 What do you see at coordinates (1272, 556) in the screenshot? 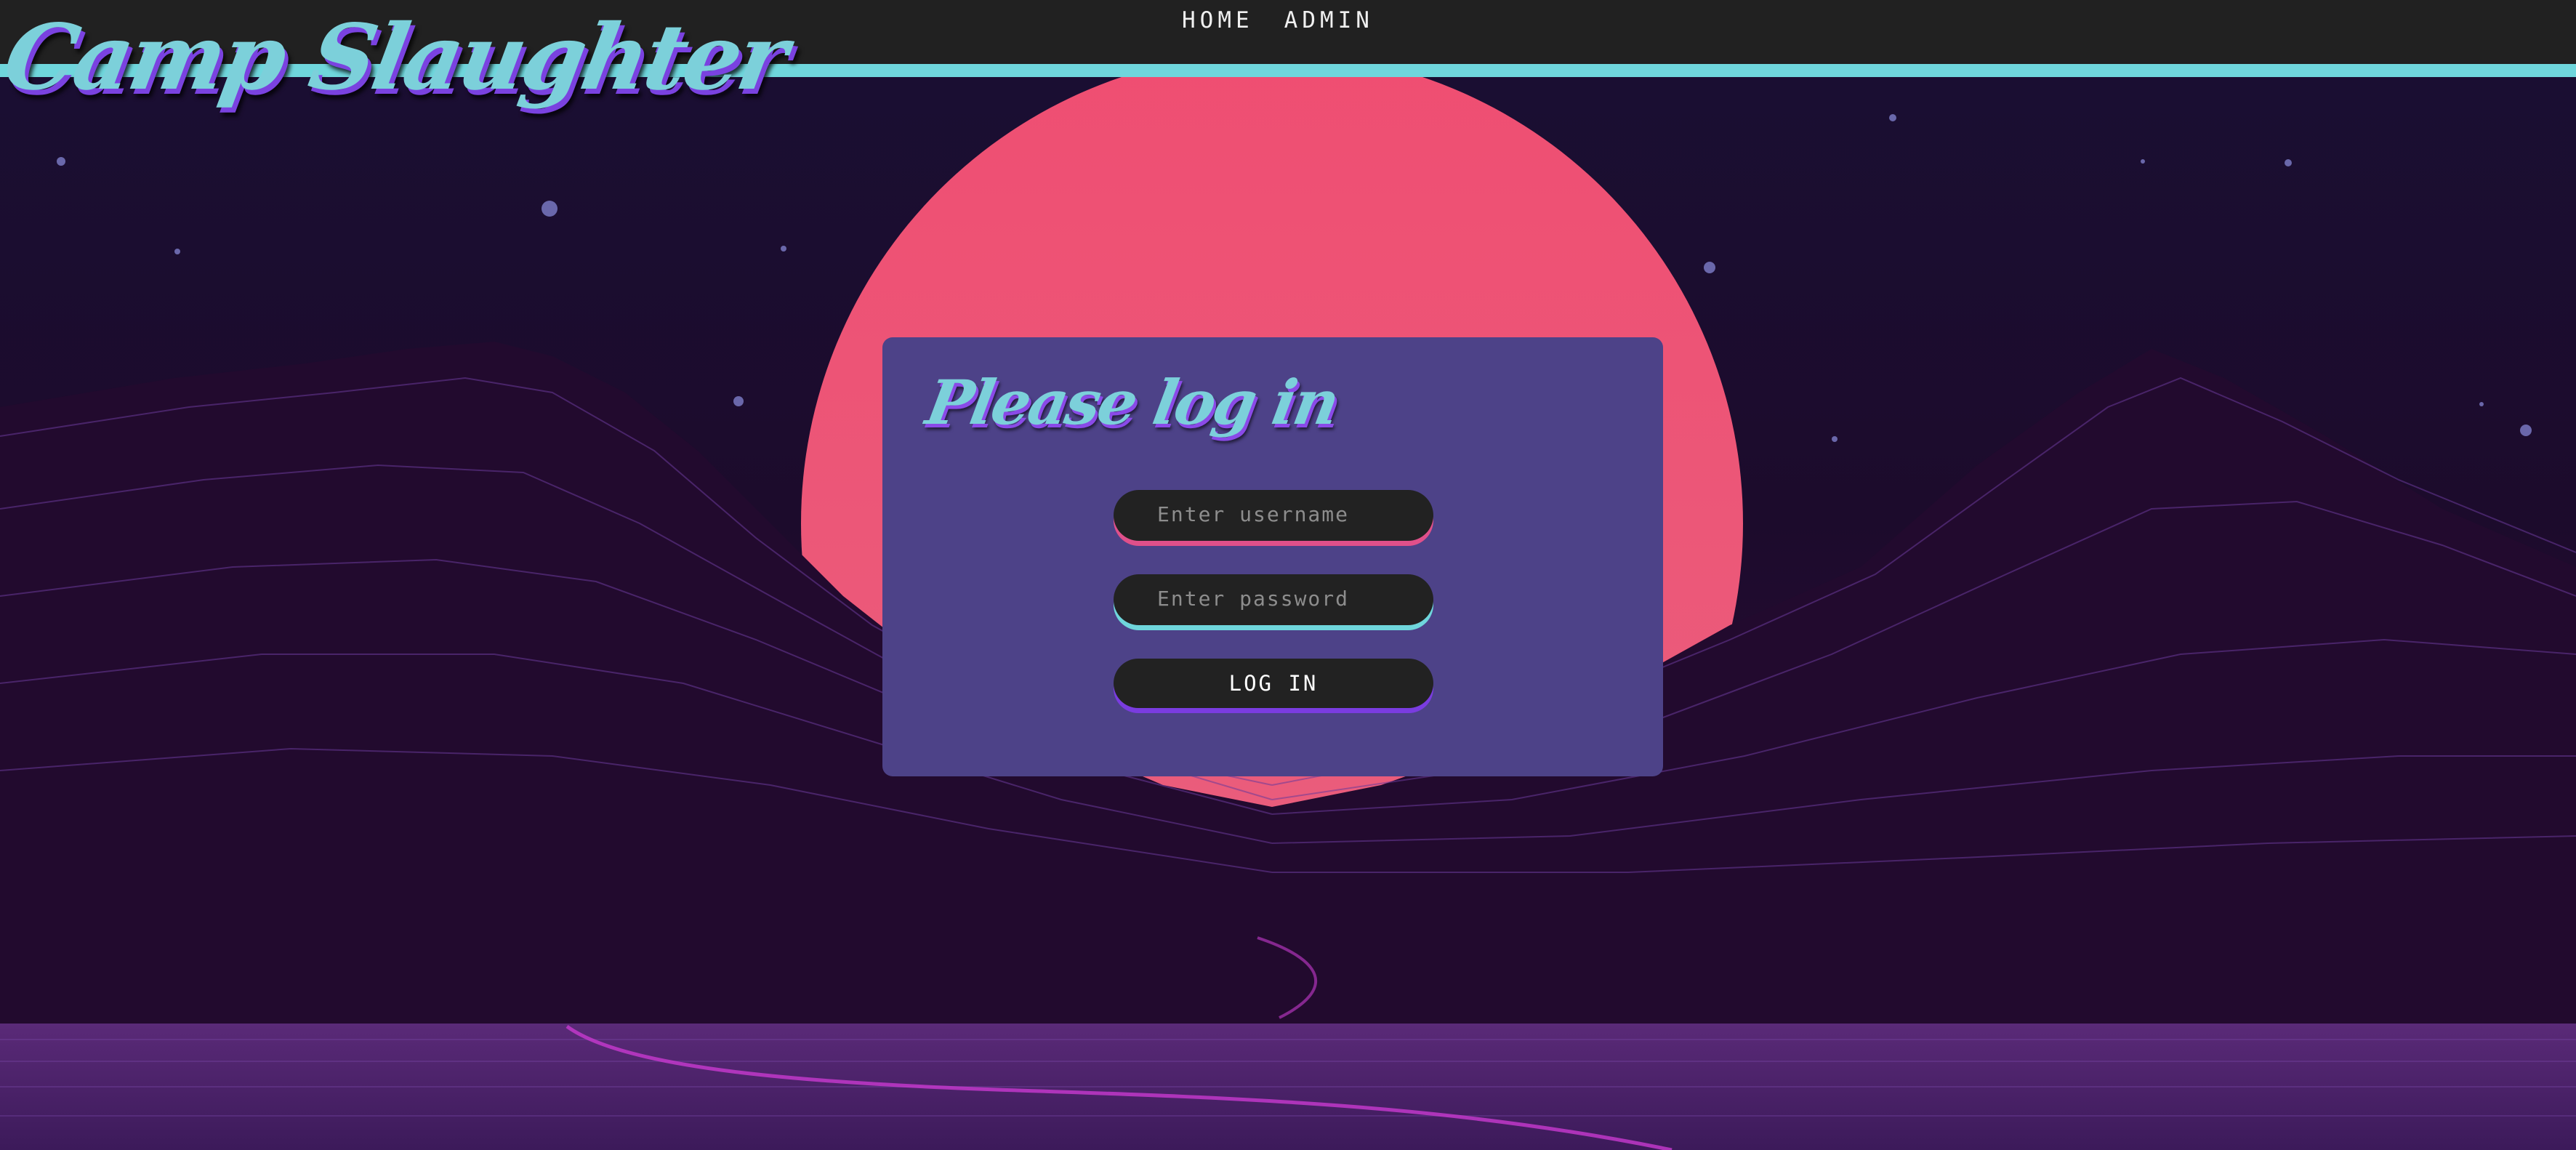
I see `login-card: Please log in LOG IN` at bounding box center [1272, 556].